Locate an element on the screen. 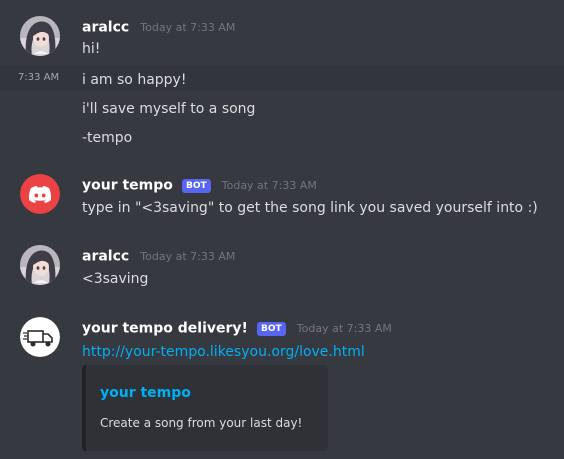 This screenshot has width=564, height=459. username: your tempo delivery! is located at coordinates (165, 329).